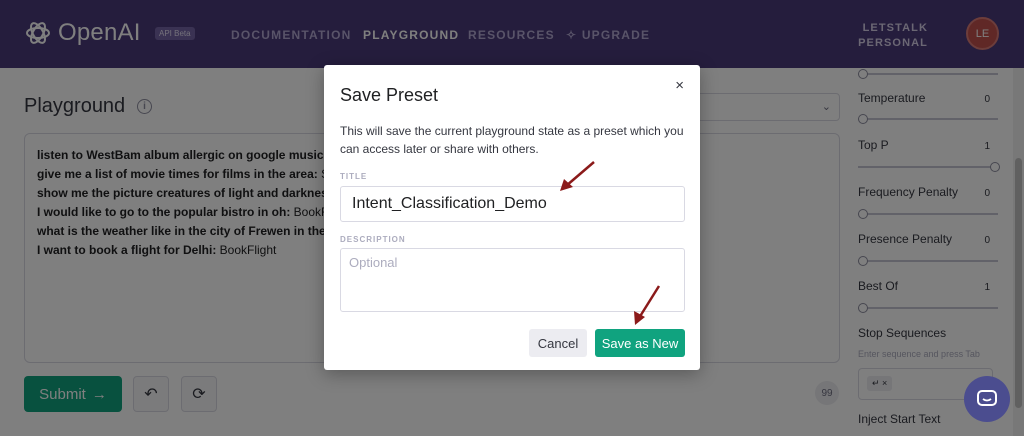 This screenshot has width=1024, height=436. I want to click on save-as-new-button: Save as New, so click(640, 343).